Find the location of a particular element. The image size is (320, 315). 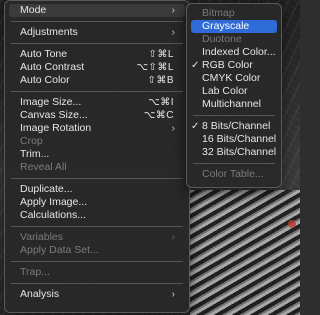

menu-item-label: Mode is located at coordinates (33, 10).